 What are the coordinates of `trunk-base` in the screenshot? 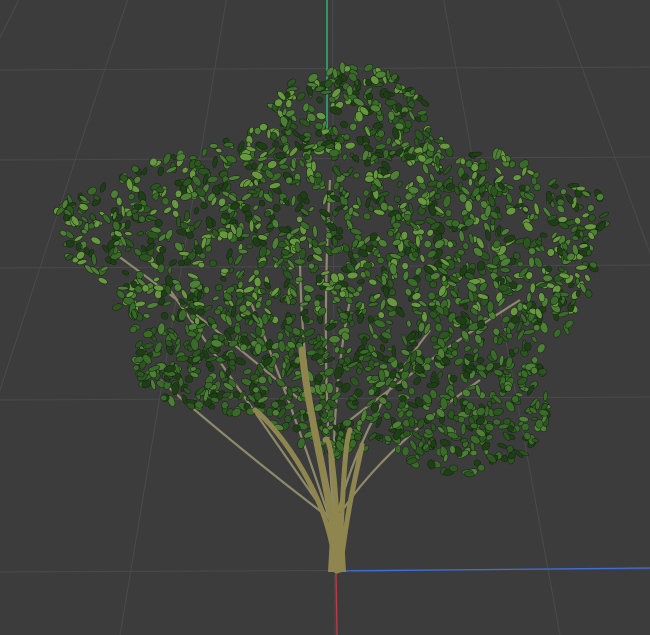 It's located at (337, 546).